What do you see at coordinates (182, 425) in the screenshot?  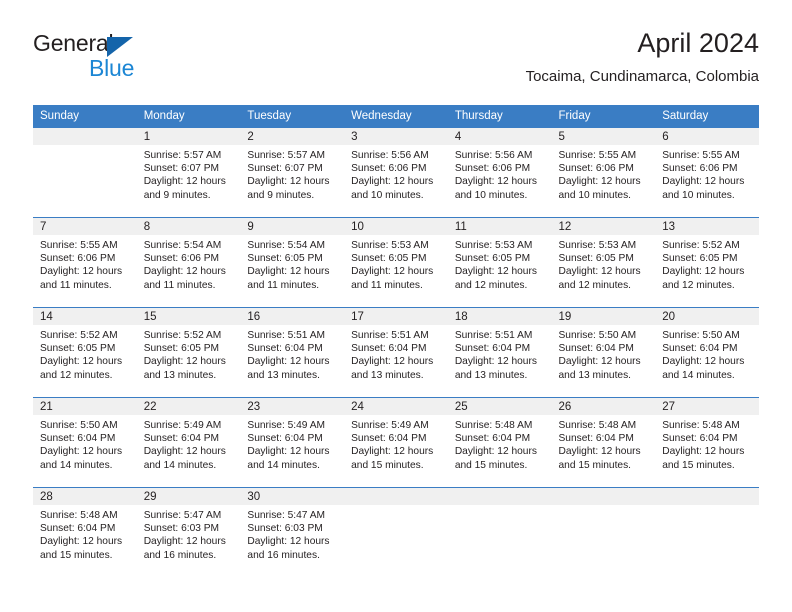 I see `sunrise-text: Sunrise: 5:49 AM` at bounding box center [182, 425].